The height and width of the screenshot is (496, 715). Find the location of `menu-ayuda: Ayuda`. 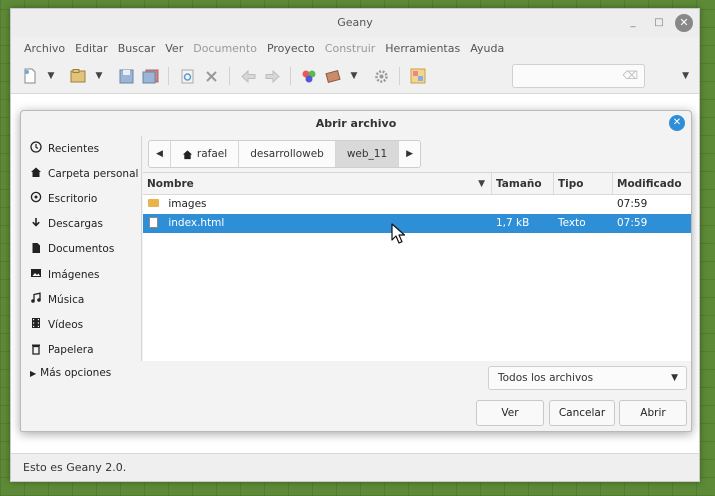

menu-ayuda: Ayuda is located at coordinates (487, 48).